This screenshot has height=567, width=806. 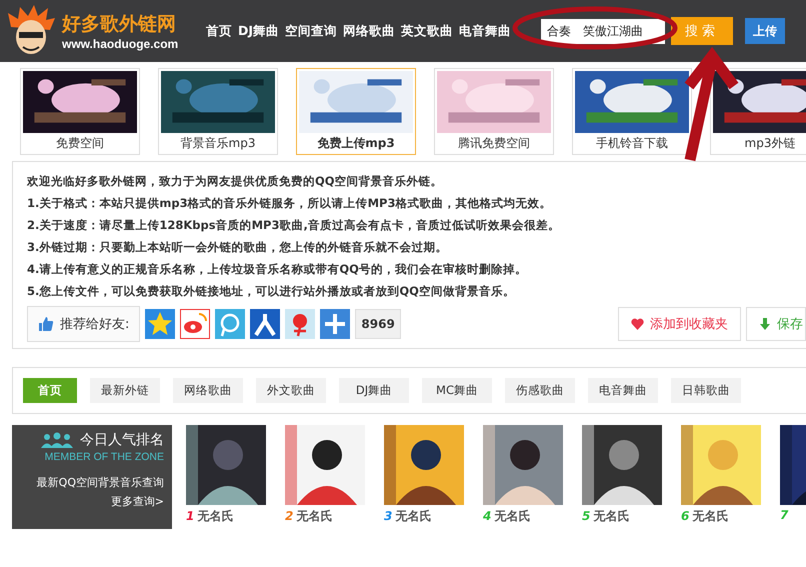 What do you see at coordinates (427, 31) in the screenshot?
I see `nav-link: 英文歌曲` at bounding box center [427, 31].